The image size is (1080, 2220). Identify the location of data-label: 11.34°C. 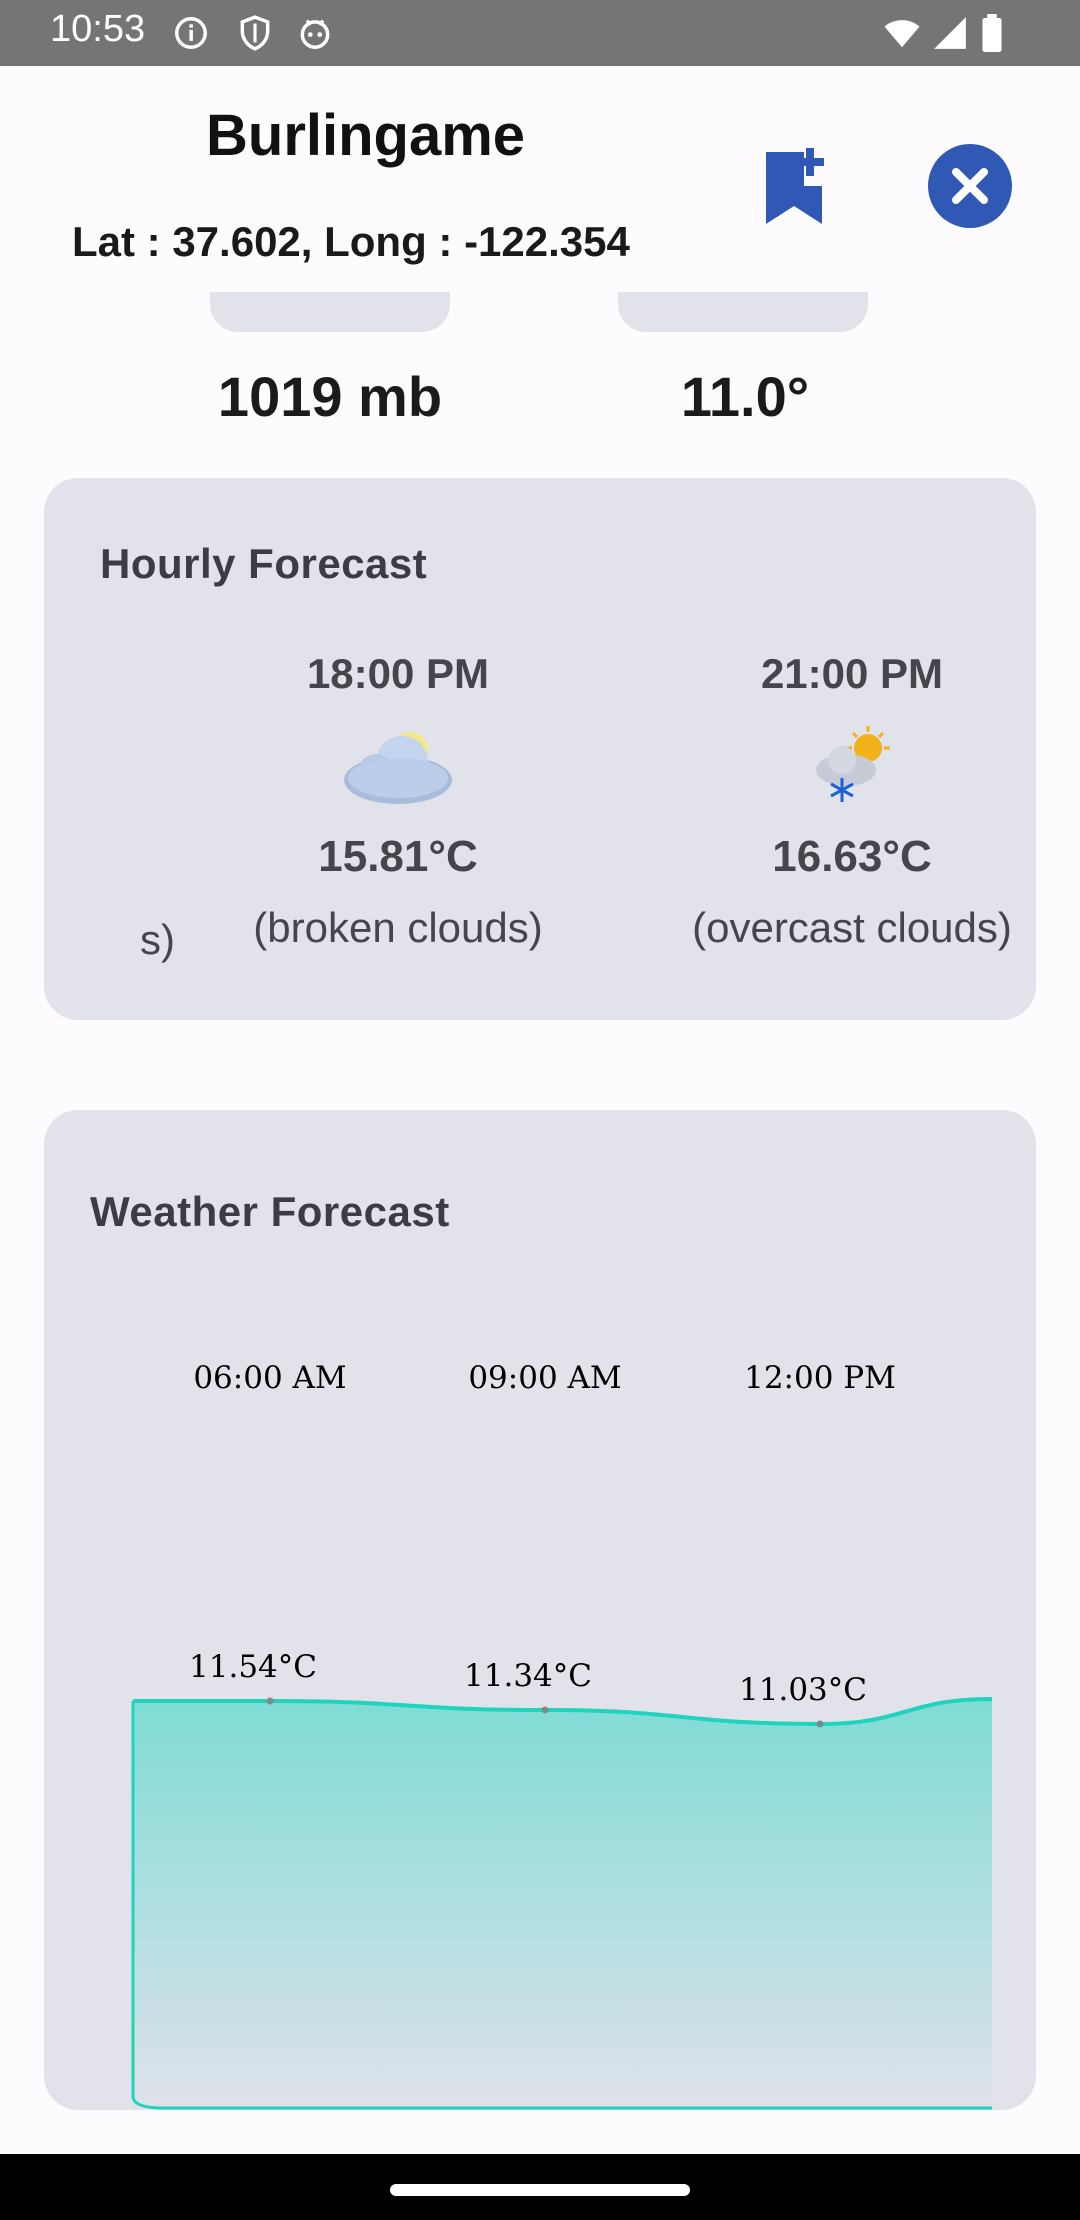
(528, 1676).